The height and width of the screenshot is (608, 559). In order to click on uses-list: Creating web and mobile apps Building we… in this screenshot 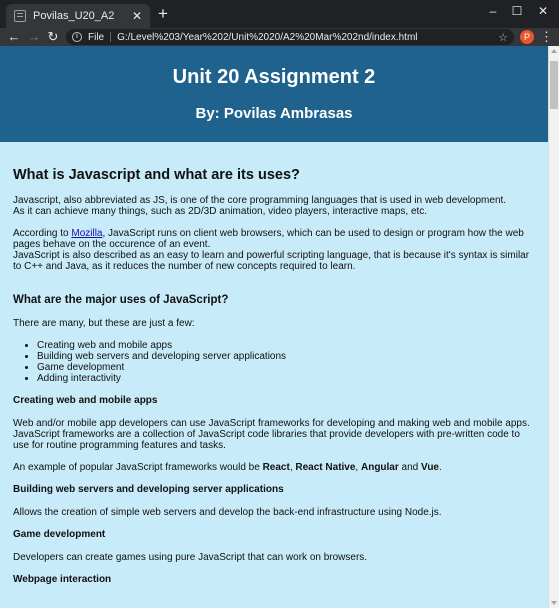, I will do `click(287, 362)`.